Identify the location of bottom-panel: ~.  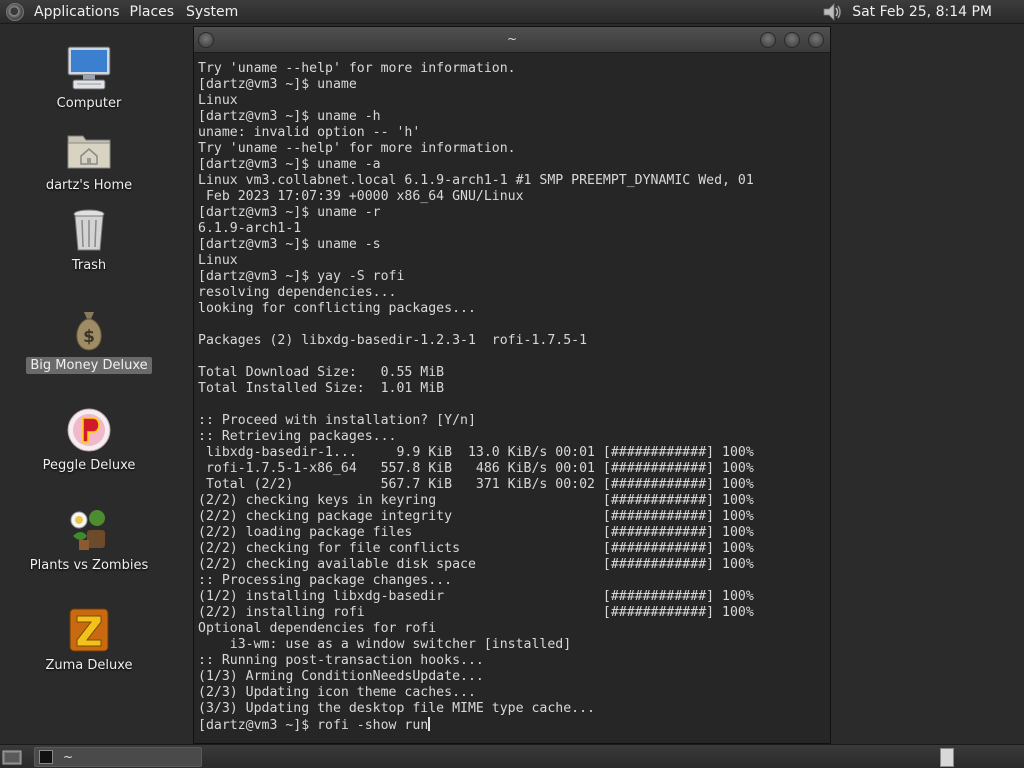
(512, 756).